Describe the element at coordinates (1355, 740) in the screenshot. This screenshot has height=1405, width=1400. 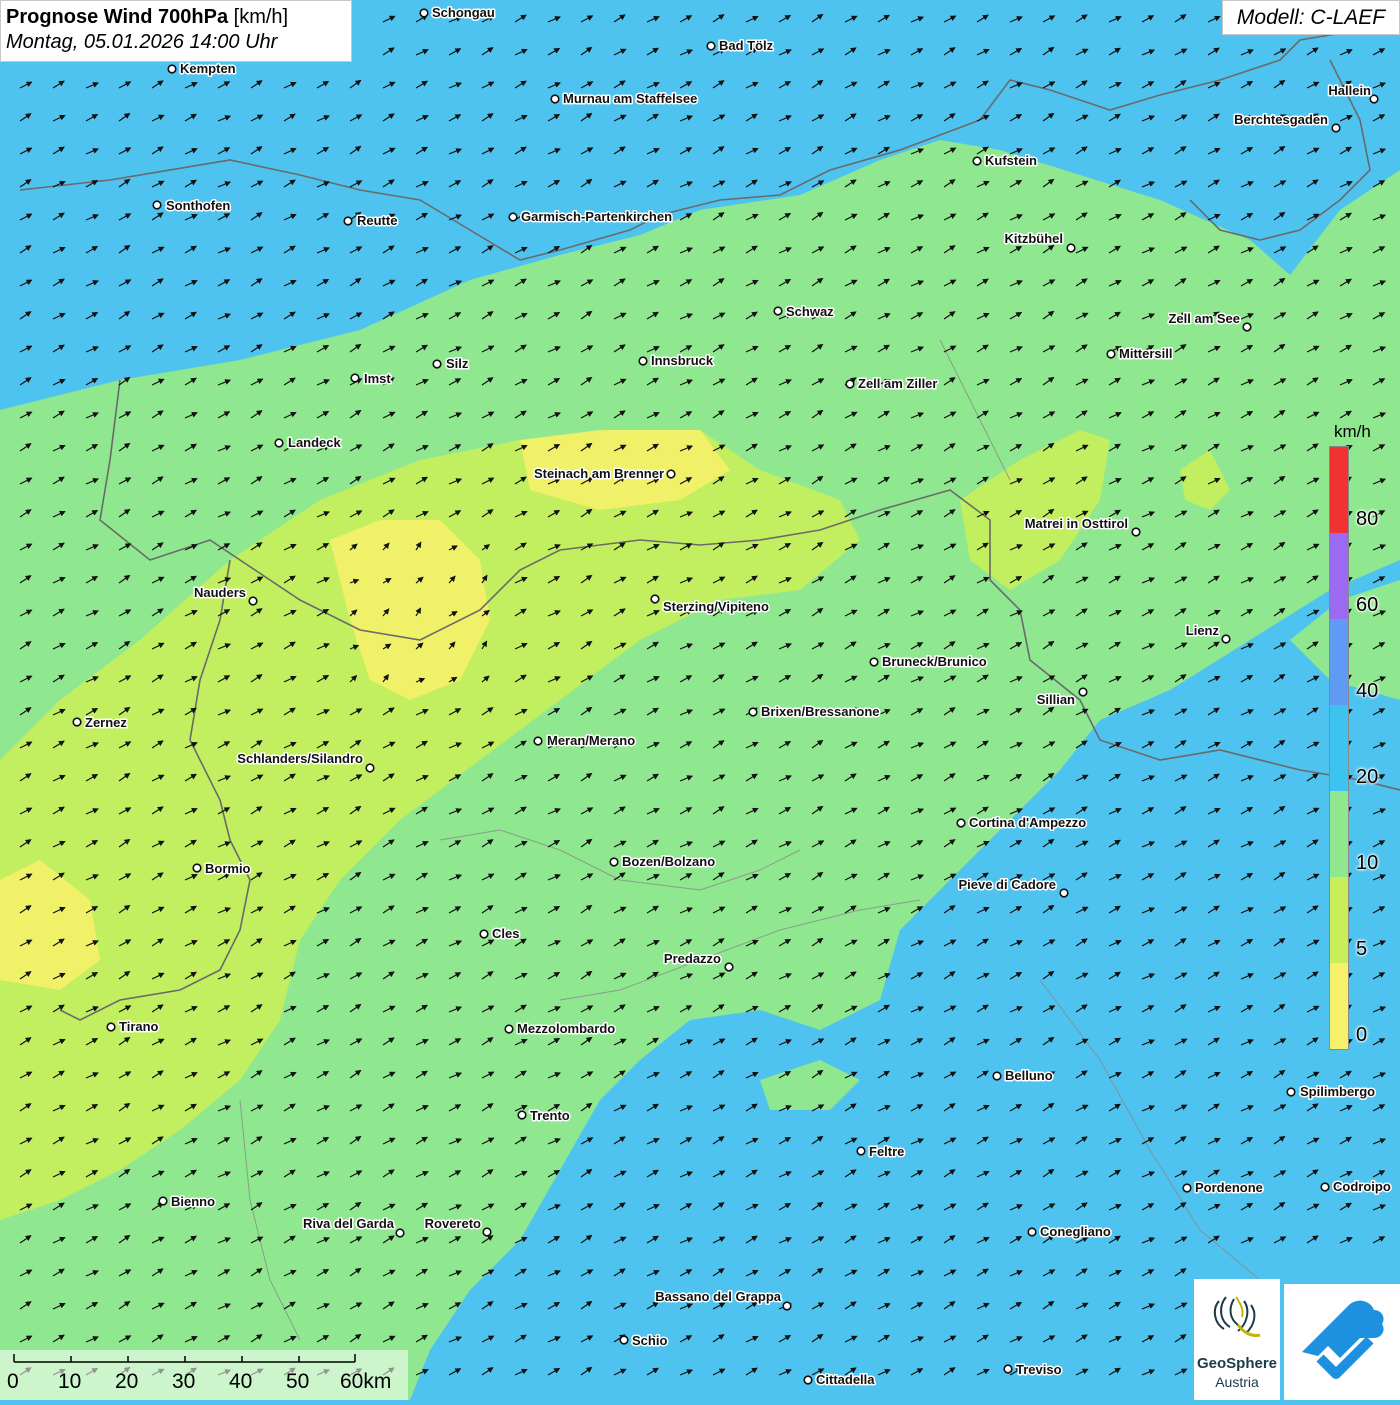
I see `color-legend: km/h 80 60 40 20 10 5 0` at that location.